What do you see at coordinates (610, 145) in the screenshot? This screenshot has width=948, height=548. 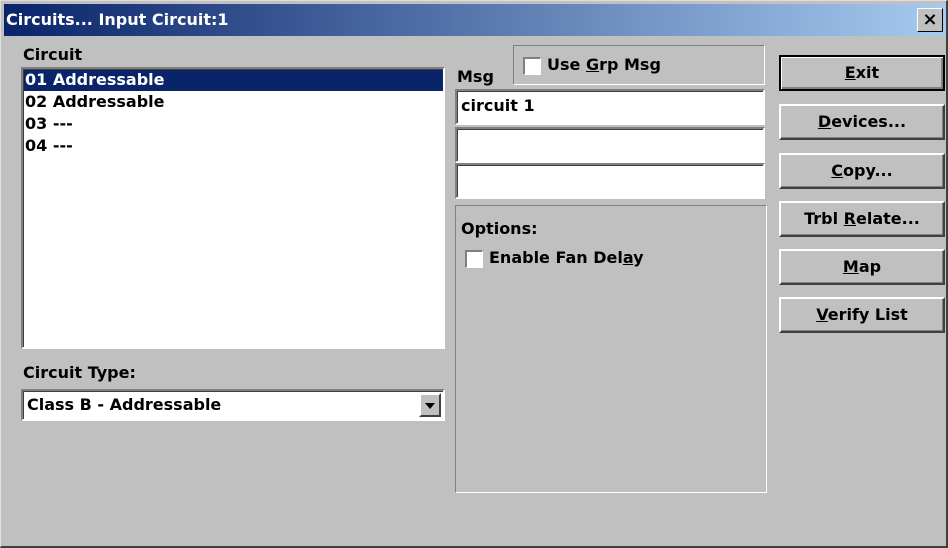 I see `msg-line-2-input` at bounding box center [610, 145].